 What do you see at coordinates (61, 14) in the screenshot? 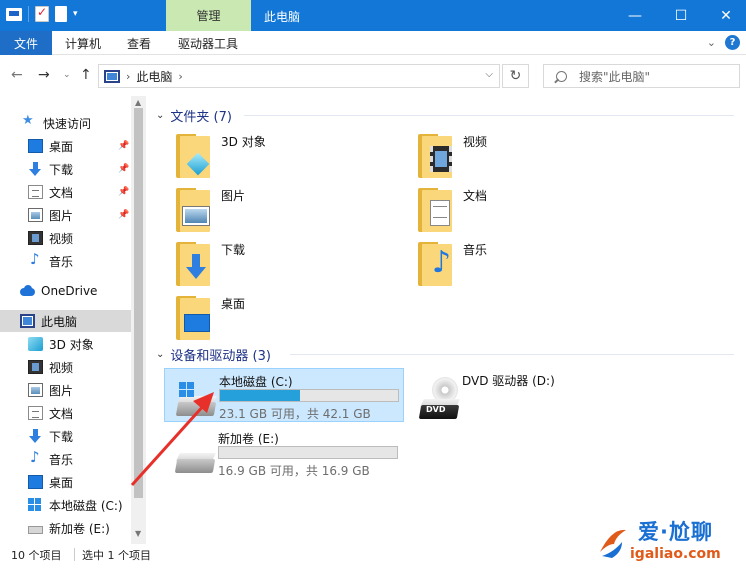
I see `new-folder-icon` at bounding box center [61, 14].